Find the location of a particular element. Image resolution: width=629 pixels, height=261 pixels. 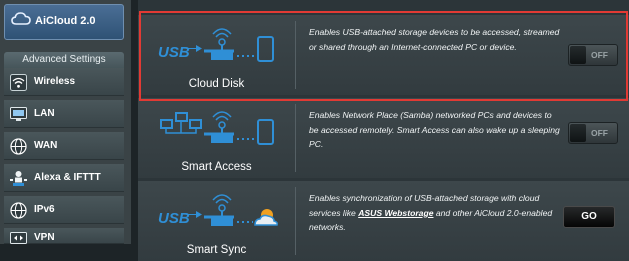

sidebar-item-label: AiCloud 2.0 is located at coordinates (65, 21).